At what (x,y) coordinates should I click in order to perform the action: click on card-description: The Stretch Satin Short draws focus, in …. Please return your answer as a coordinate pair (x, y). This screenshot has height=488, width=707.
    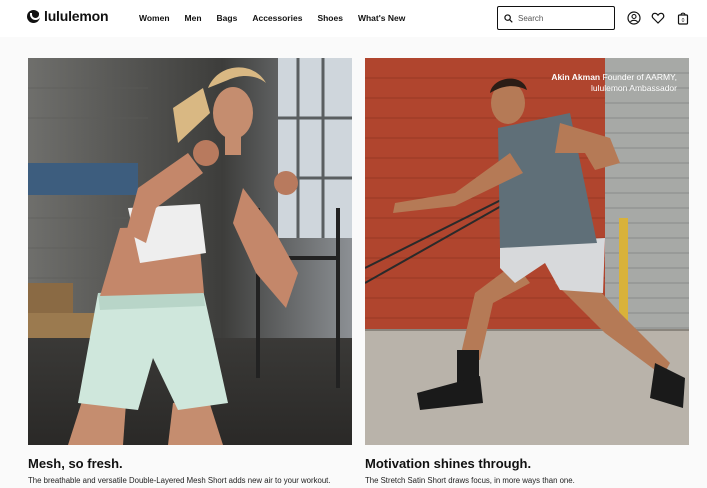
    Looking at the image, I should click on (470, 480).